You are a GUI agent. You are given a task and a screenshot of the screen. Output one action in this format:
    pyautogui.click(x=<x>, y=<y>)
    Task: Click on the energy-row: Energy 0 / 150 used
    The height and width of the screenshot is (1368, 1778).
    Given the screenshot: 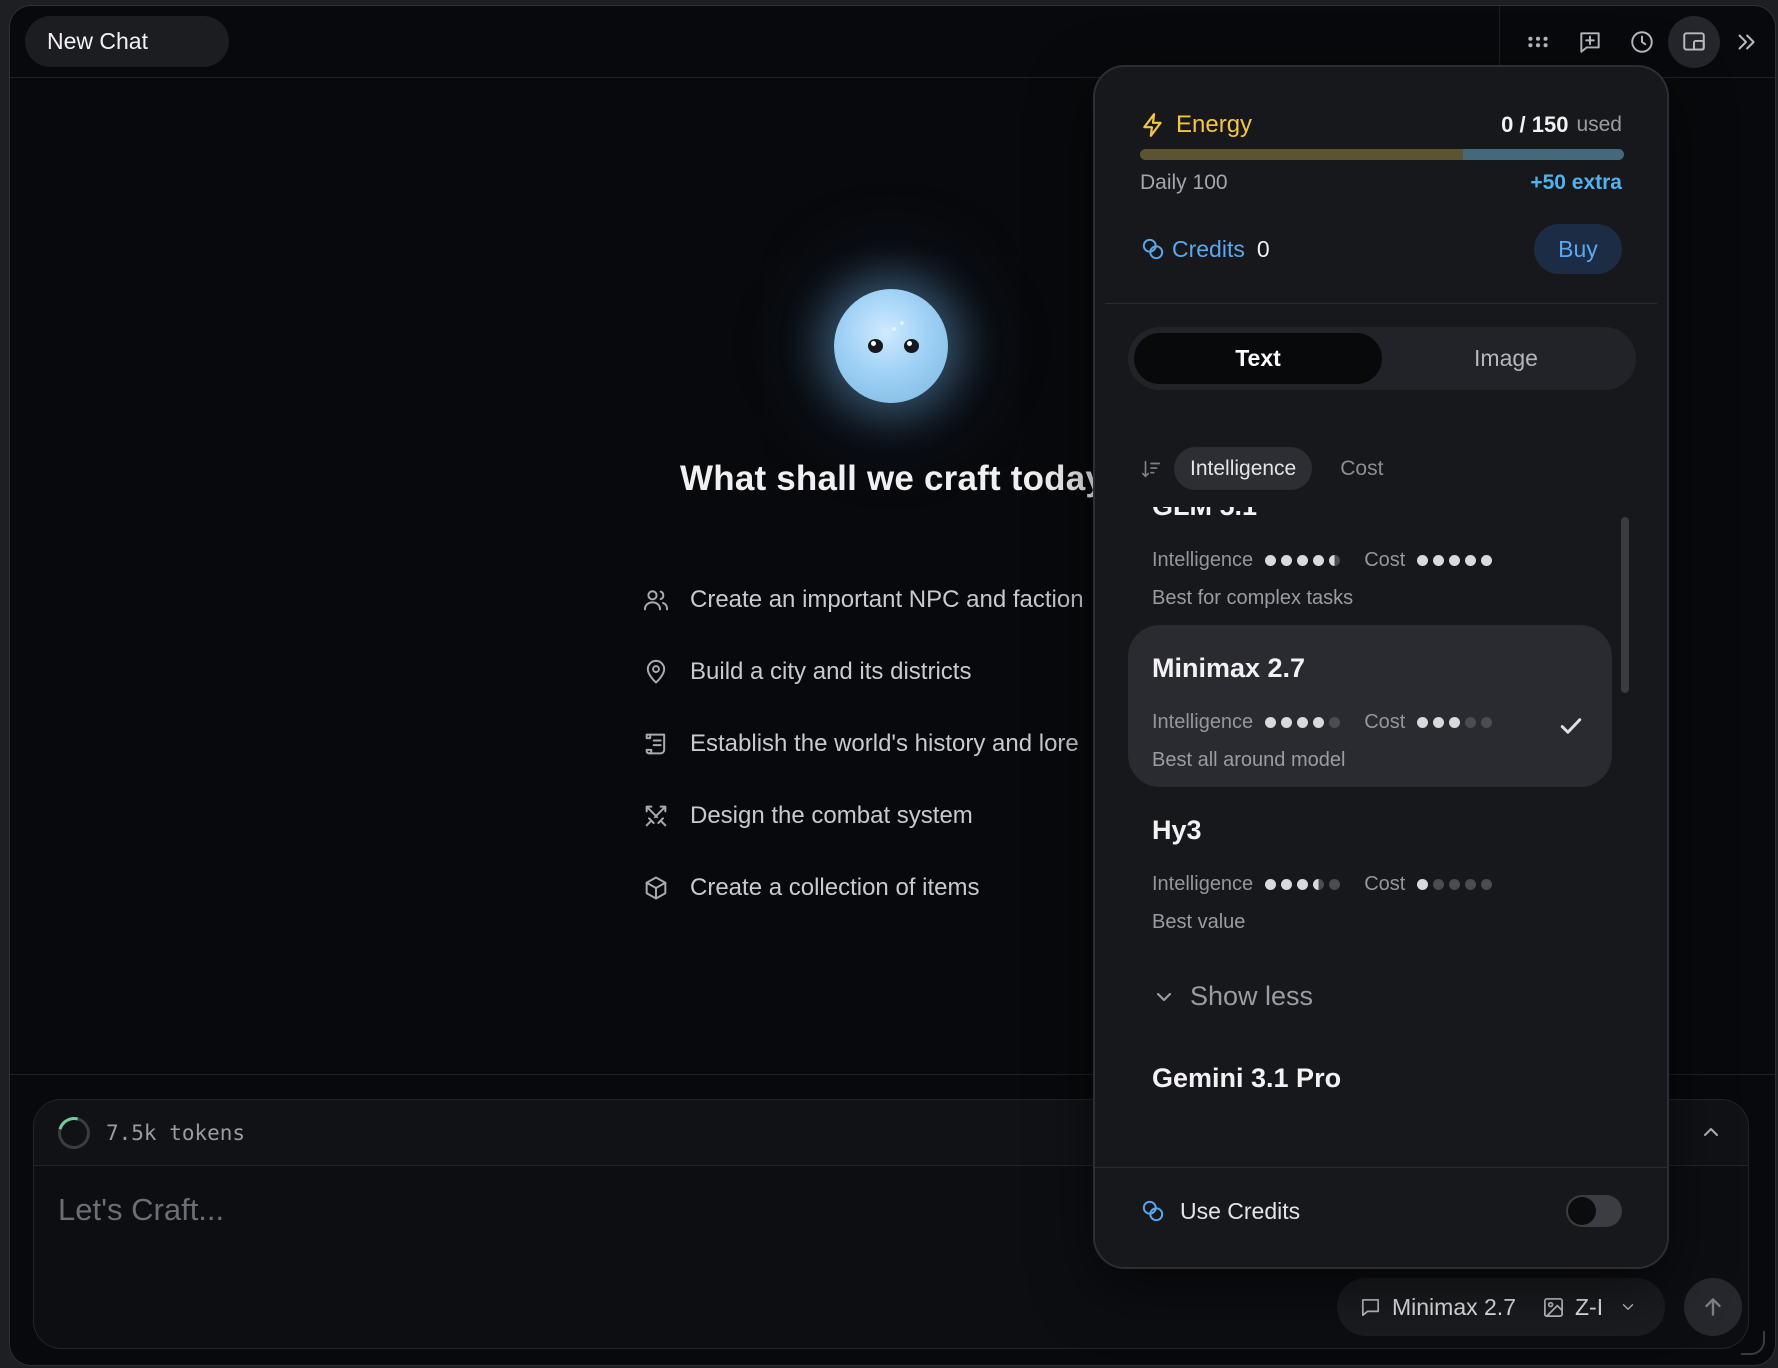 What is the action you would take?
    pyautogui.click(x=1381, y=125)
    